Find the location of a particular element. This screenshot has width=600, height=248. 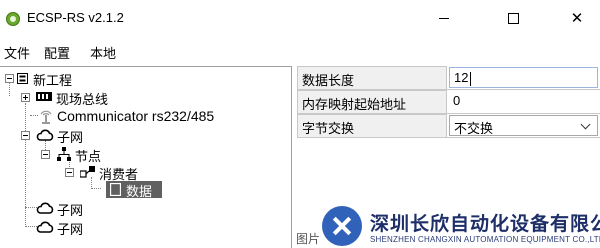

network-icon is located at coordinates (64, 154).